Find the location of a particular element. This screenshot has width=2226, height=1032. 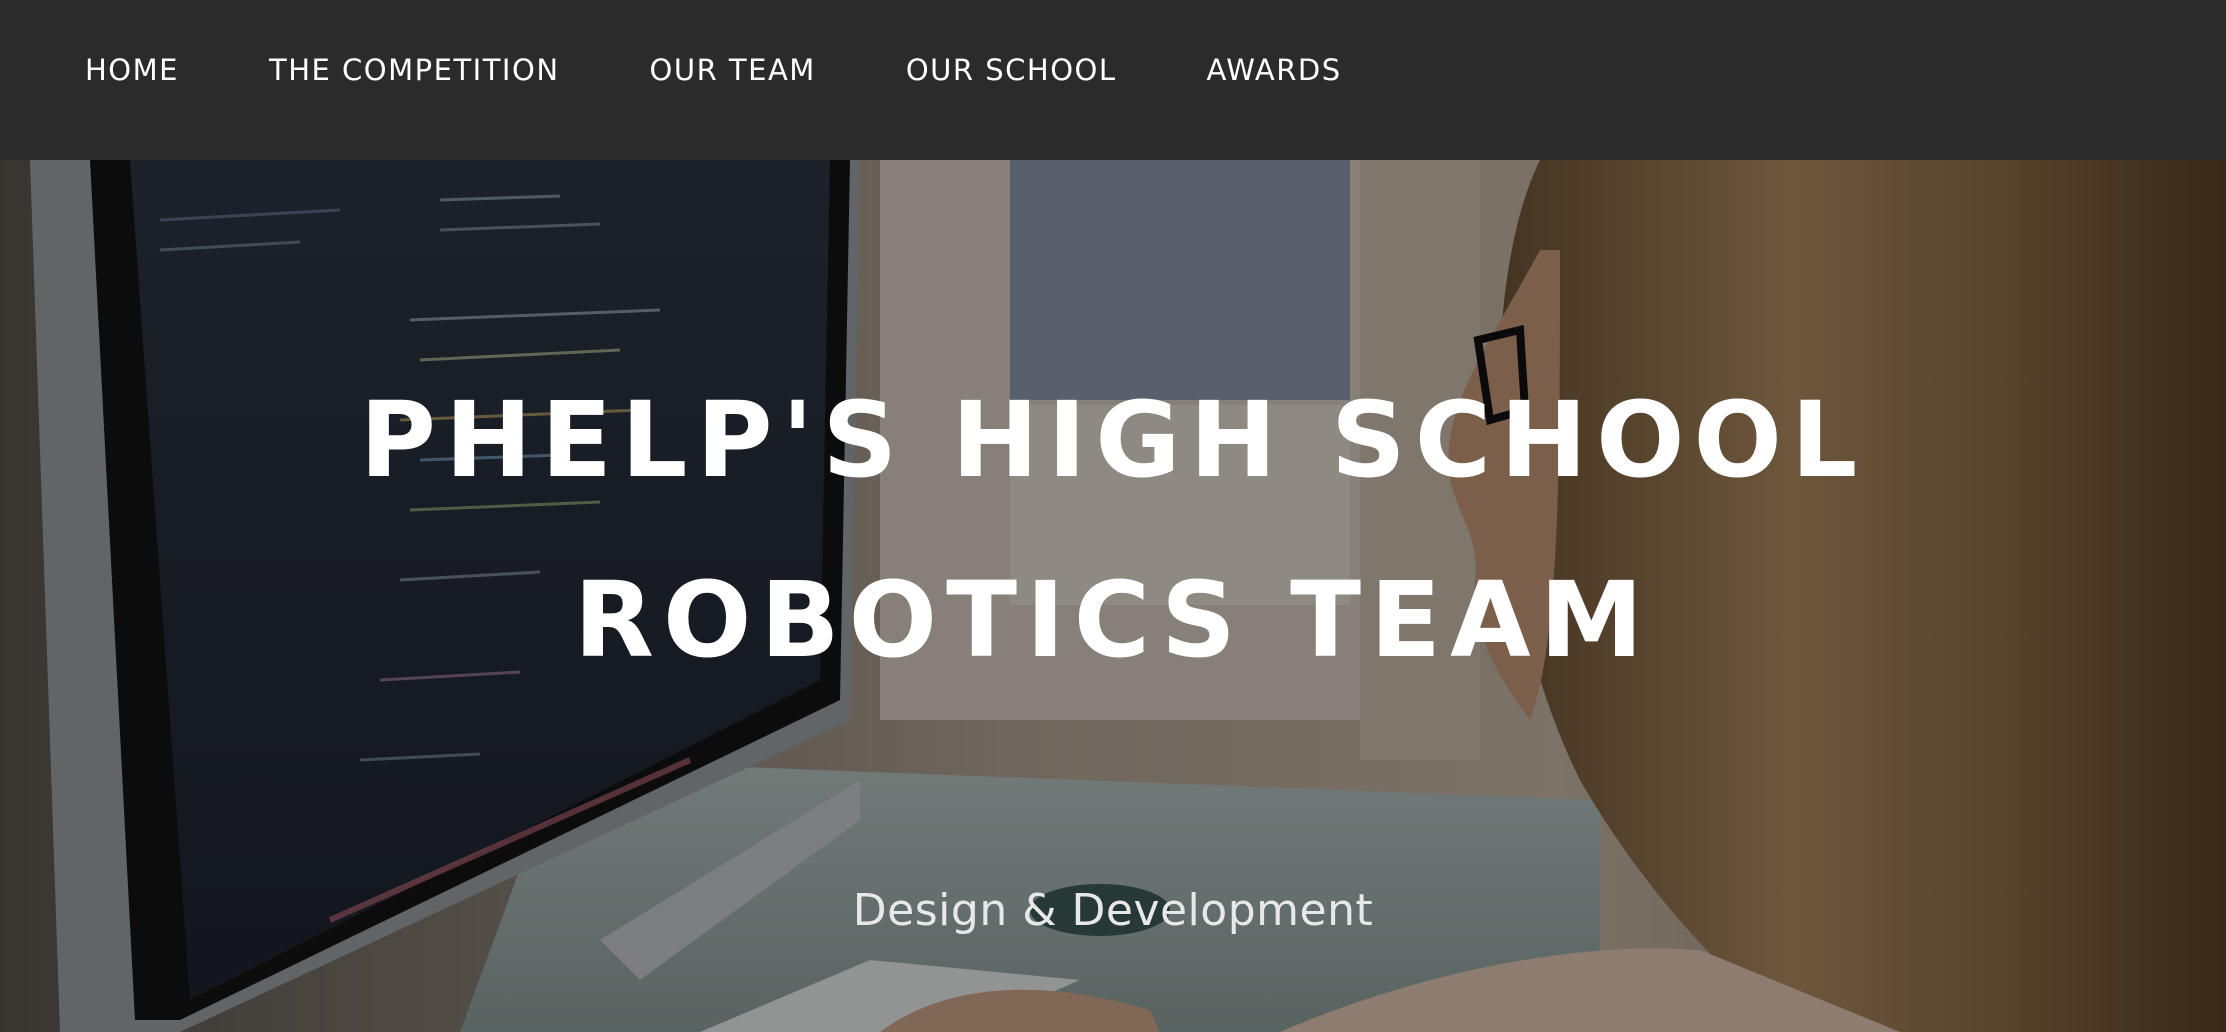

nav-link-awards: AWARDS is located at coordinates (1274, 70).